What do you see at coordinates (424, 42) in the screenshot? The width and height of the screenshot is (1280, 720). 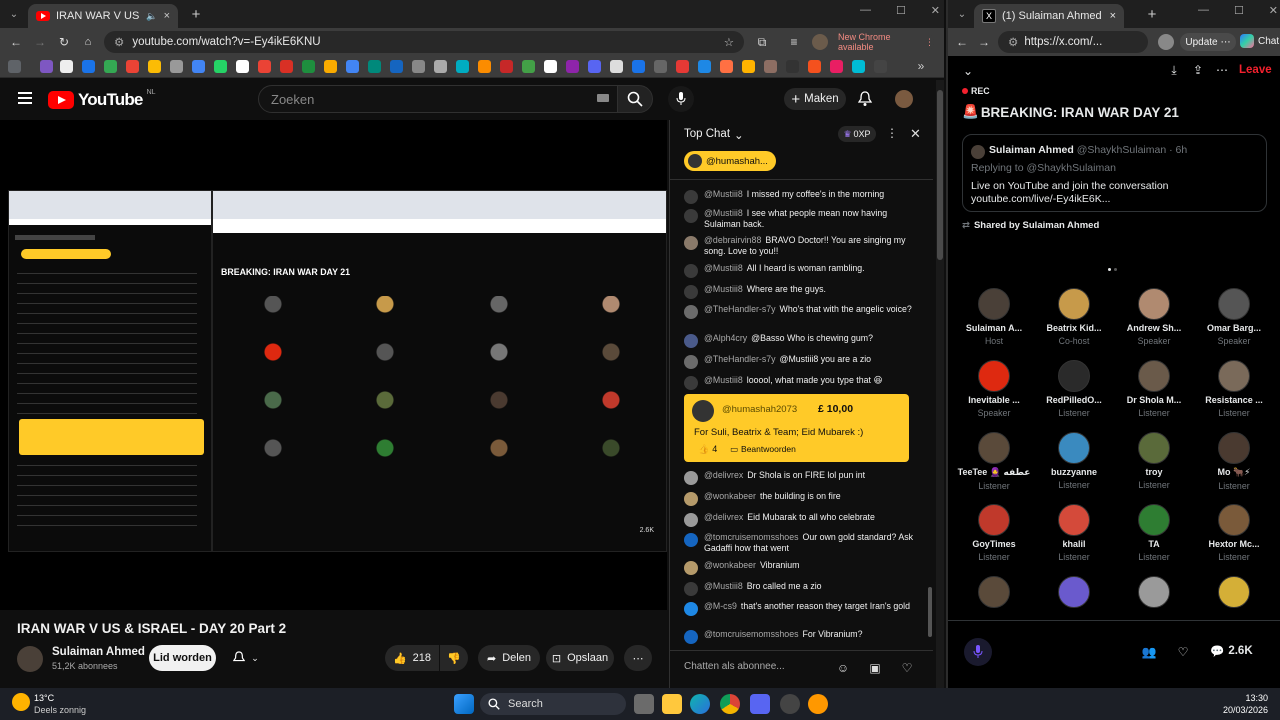 I see `address-bar: ⚙ youtube.com/watch?v=-Ey4ikE6KNU ☆` at bounding box center [424, 42].